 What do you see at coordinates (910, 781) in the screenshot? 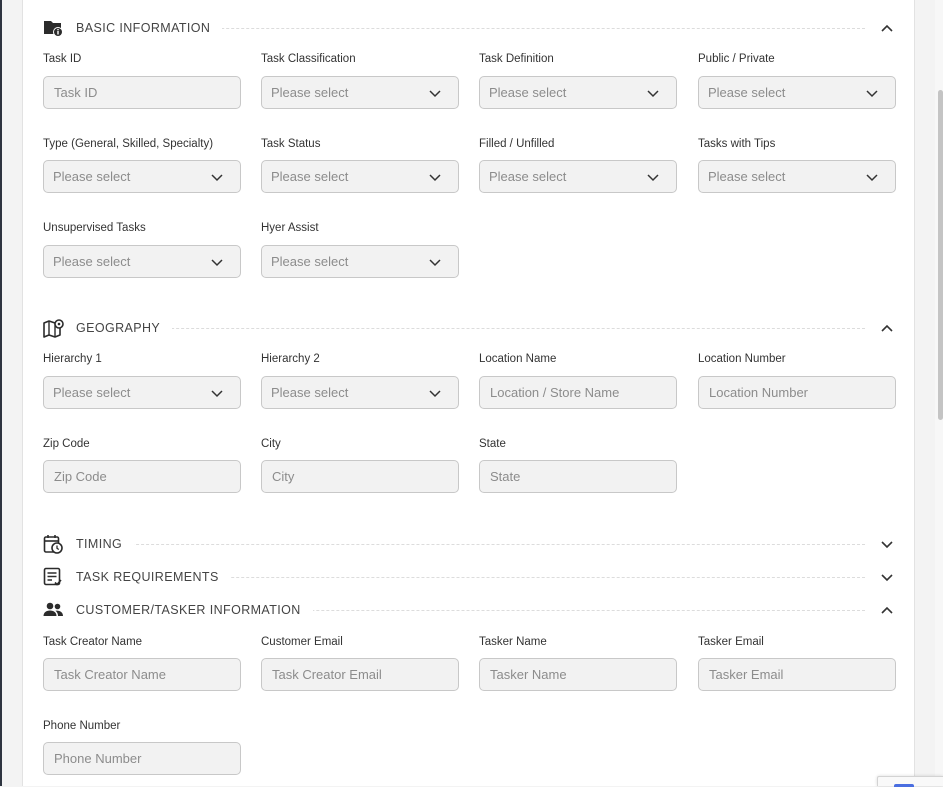
I see `recaptcha-badge` at bounding box center [910, 781].